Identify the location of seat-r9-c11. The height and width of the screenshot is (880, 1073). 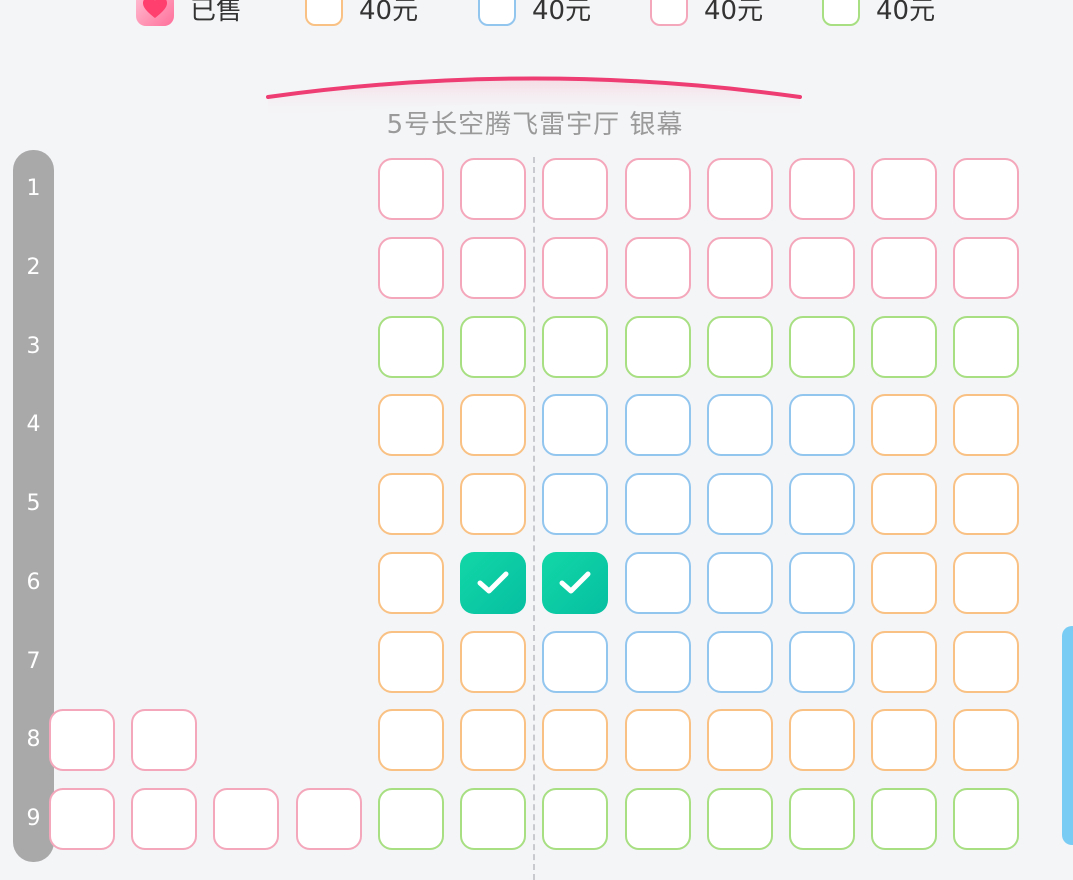
(904, 819).